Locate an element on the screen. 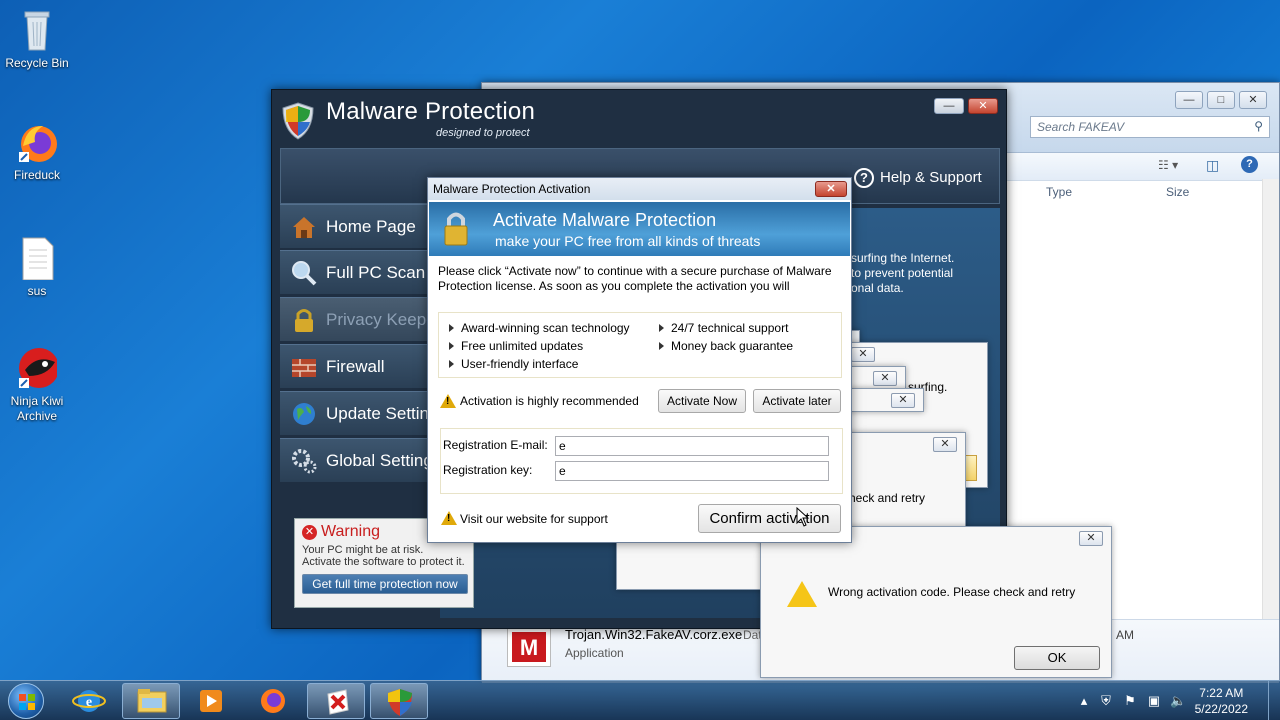 The width and height of the screenshot is (1280, 720). windows-logo-icon is located at coordinates (27, 702).